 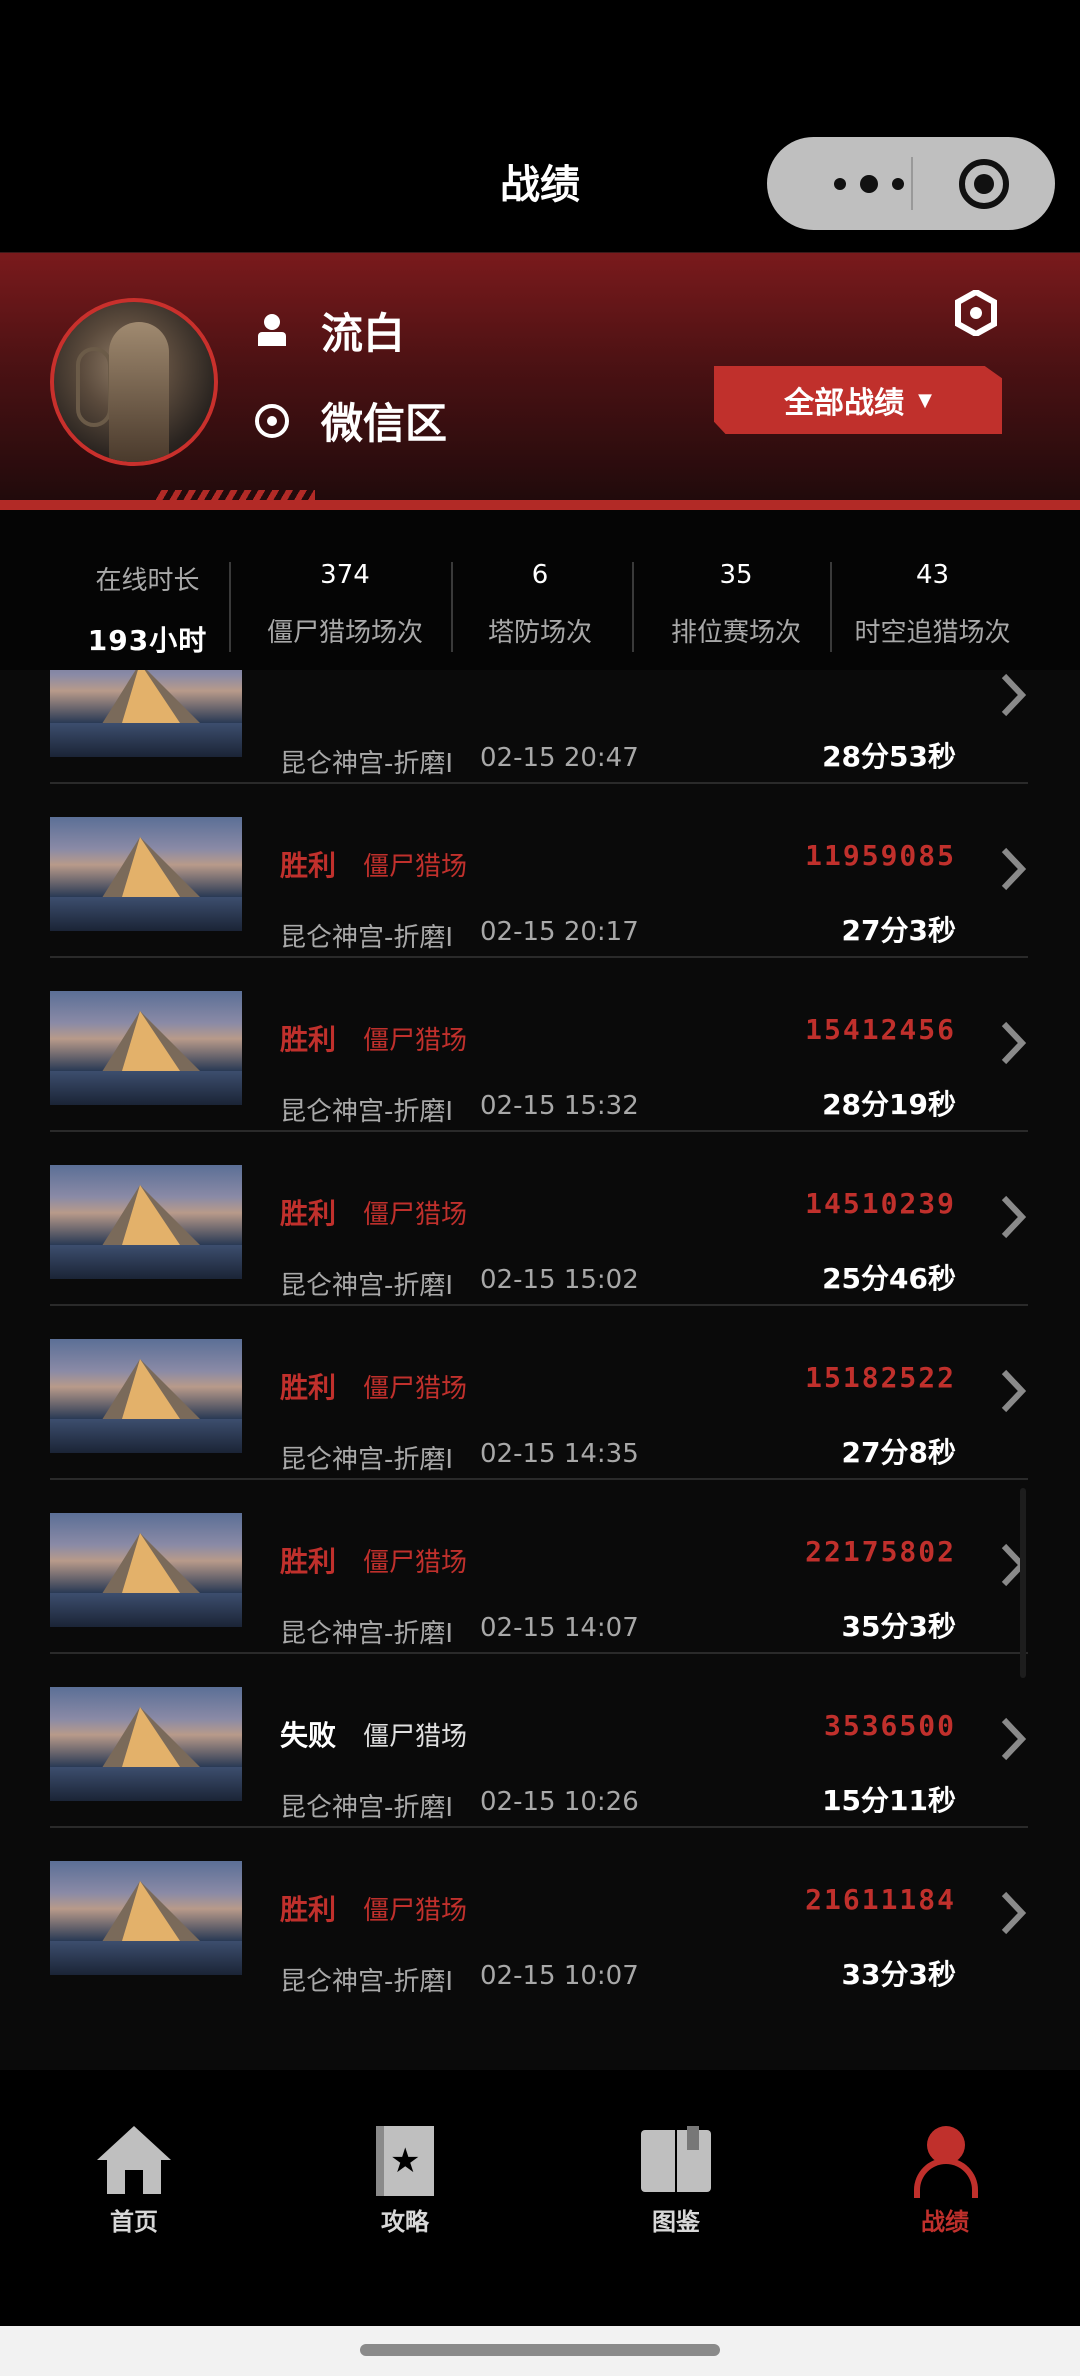 I want to click on header-stripe, so click(x=540, y=505).